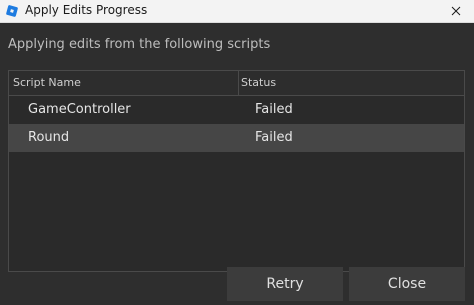  I want to click on script-name-cell: Round, so click(49, 137).